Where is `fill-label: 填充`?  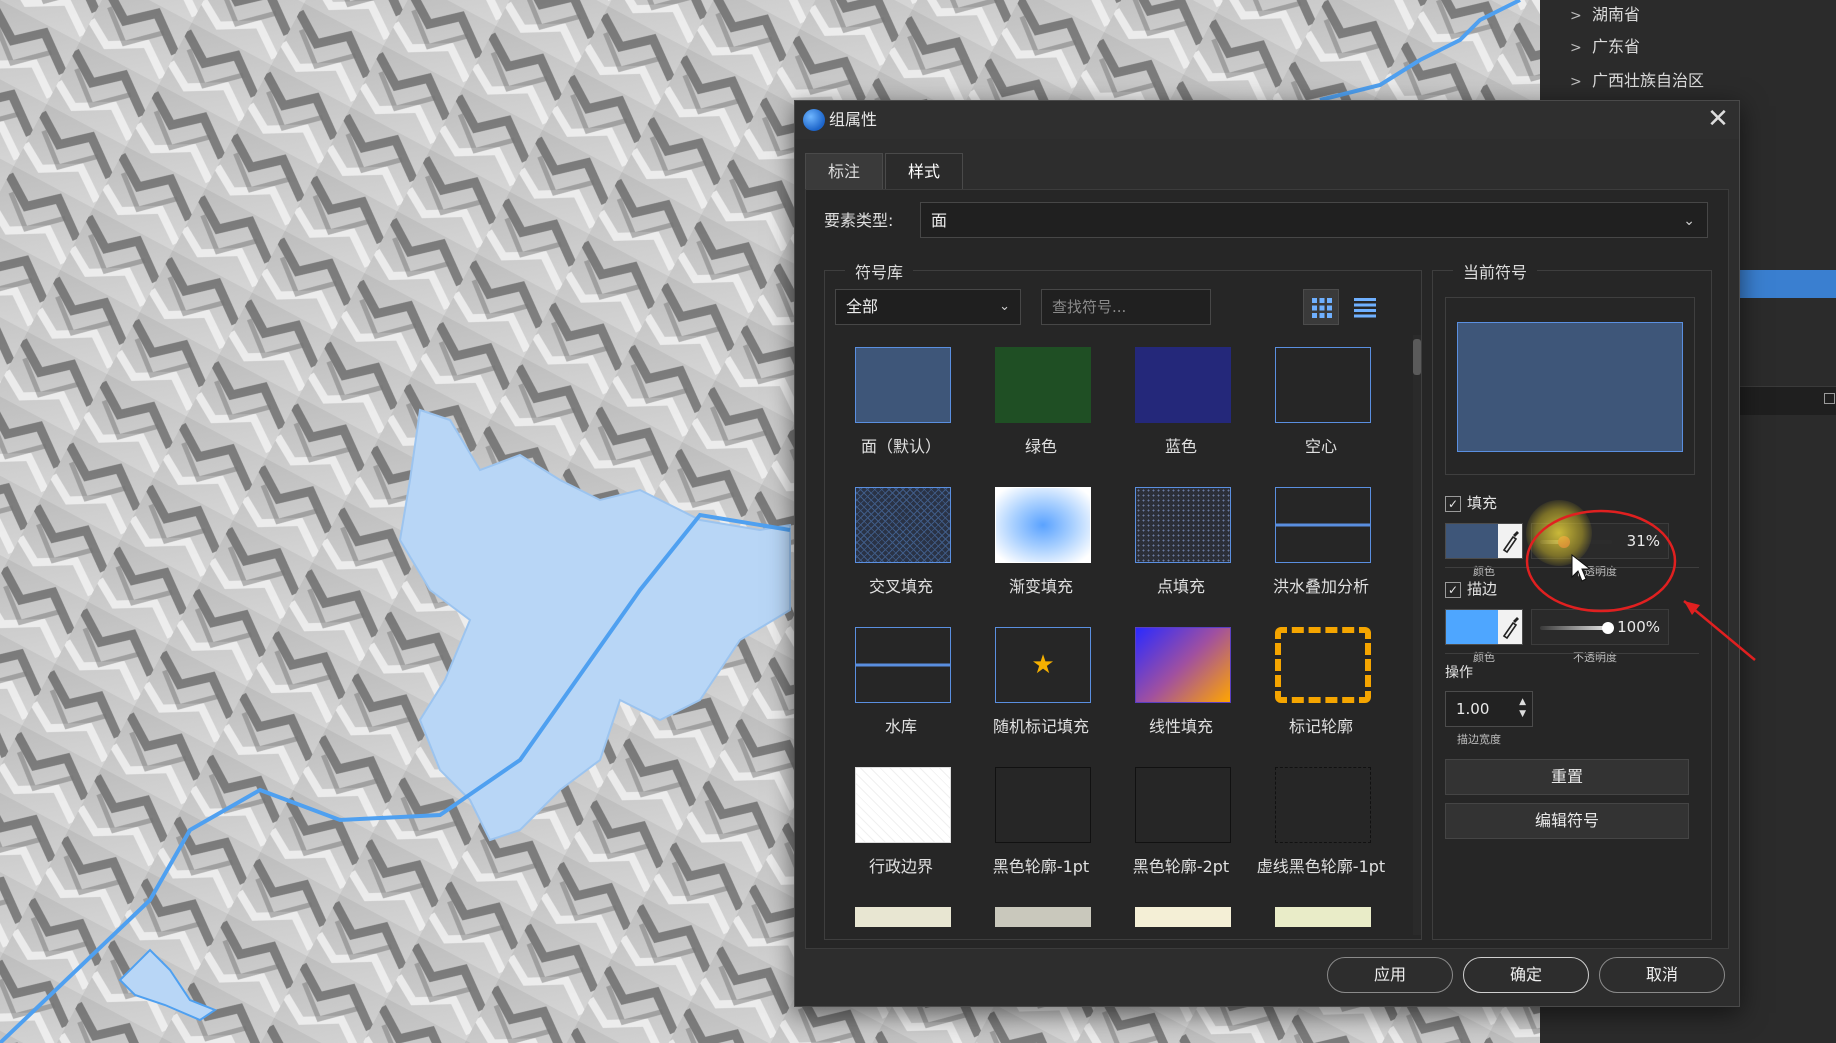 fill-label: 填充 is located at coordinates (1482, 503).